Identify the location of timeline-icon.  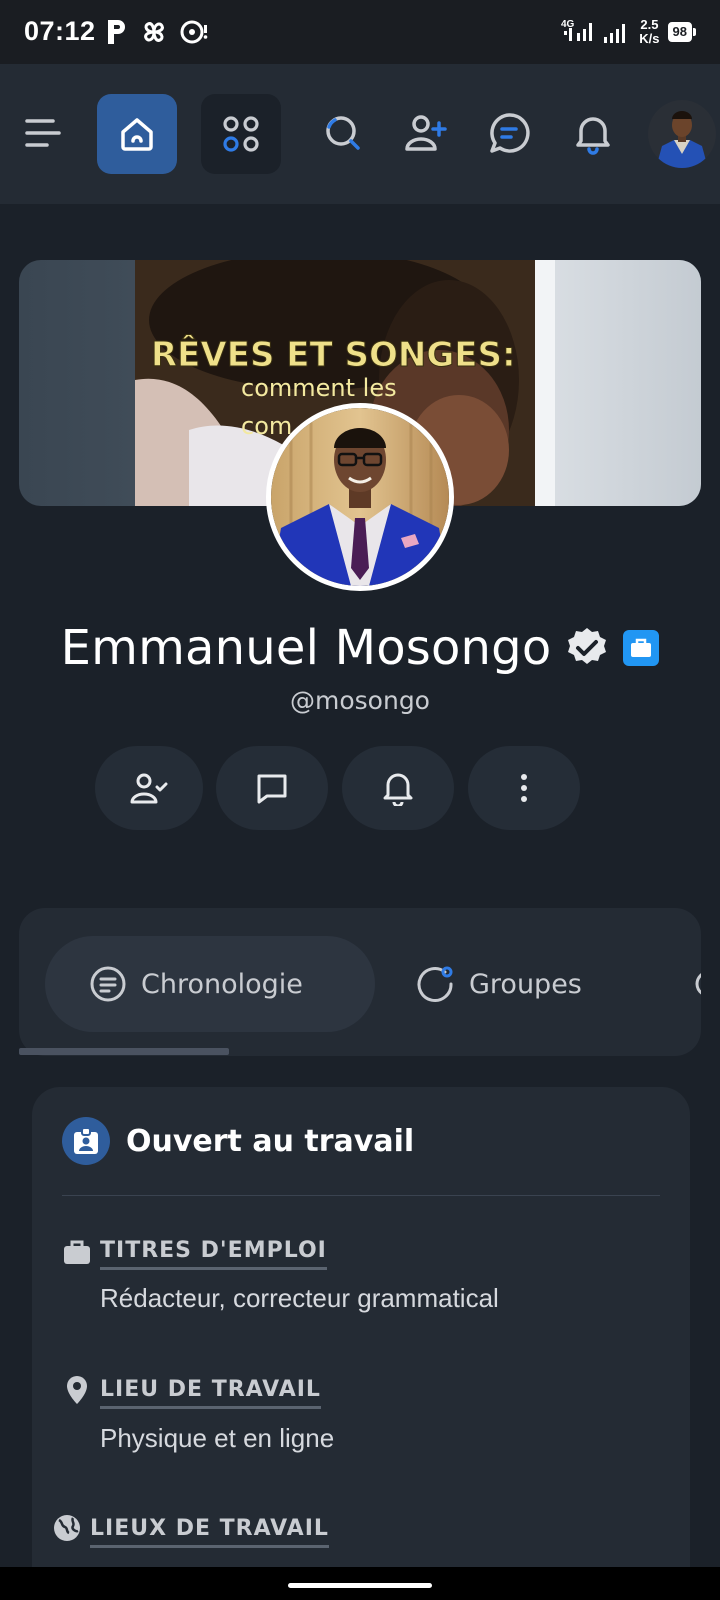
(108, 984).